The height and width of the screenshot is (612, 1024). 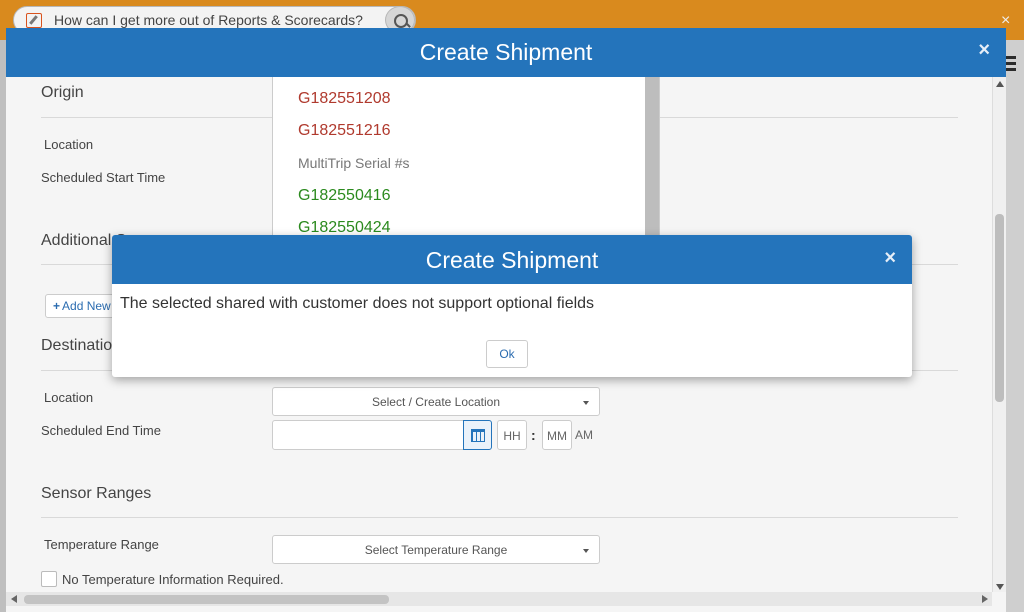 What do you see at coordinates (507, 354) in the screenshot?
I see `ok-button: Ok` at bounding box center [507, 354].